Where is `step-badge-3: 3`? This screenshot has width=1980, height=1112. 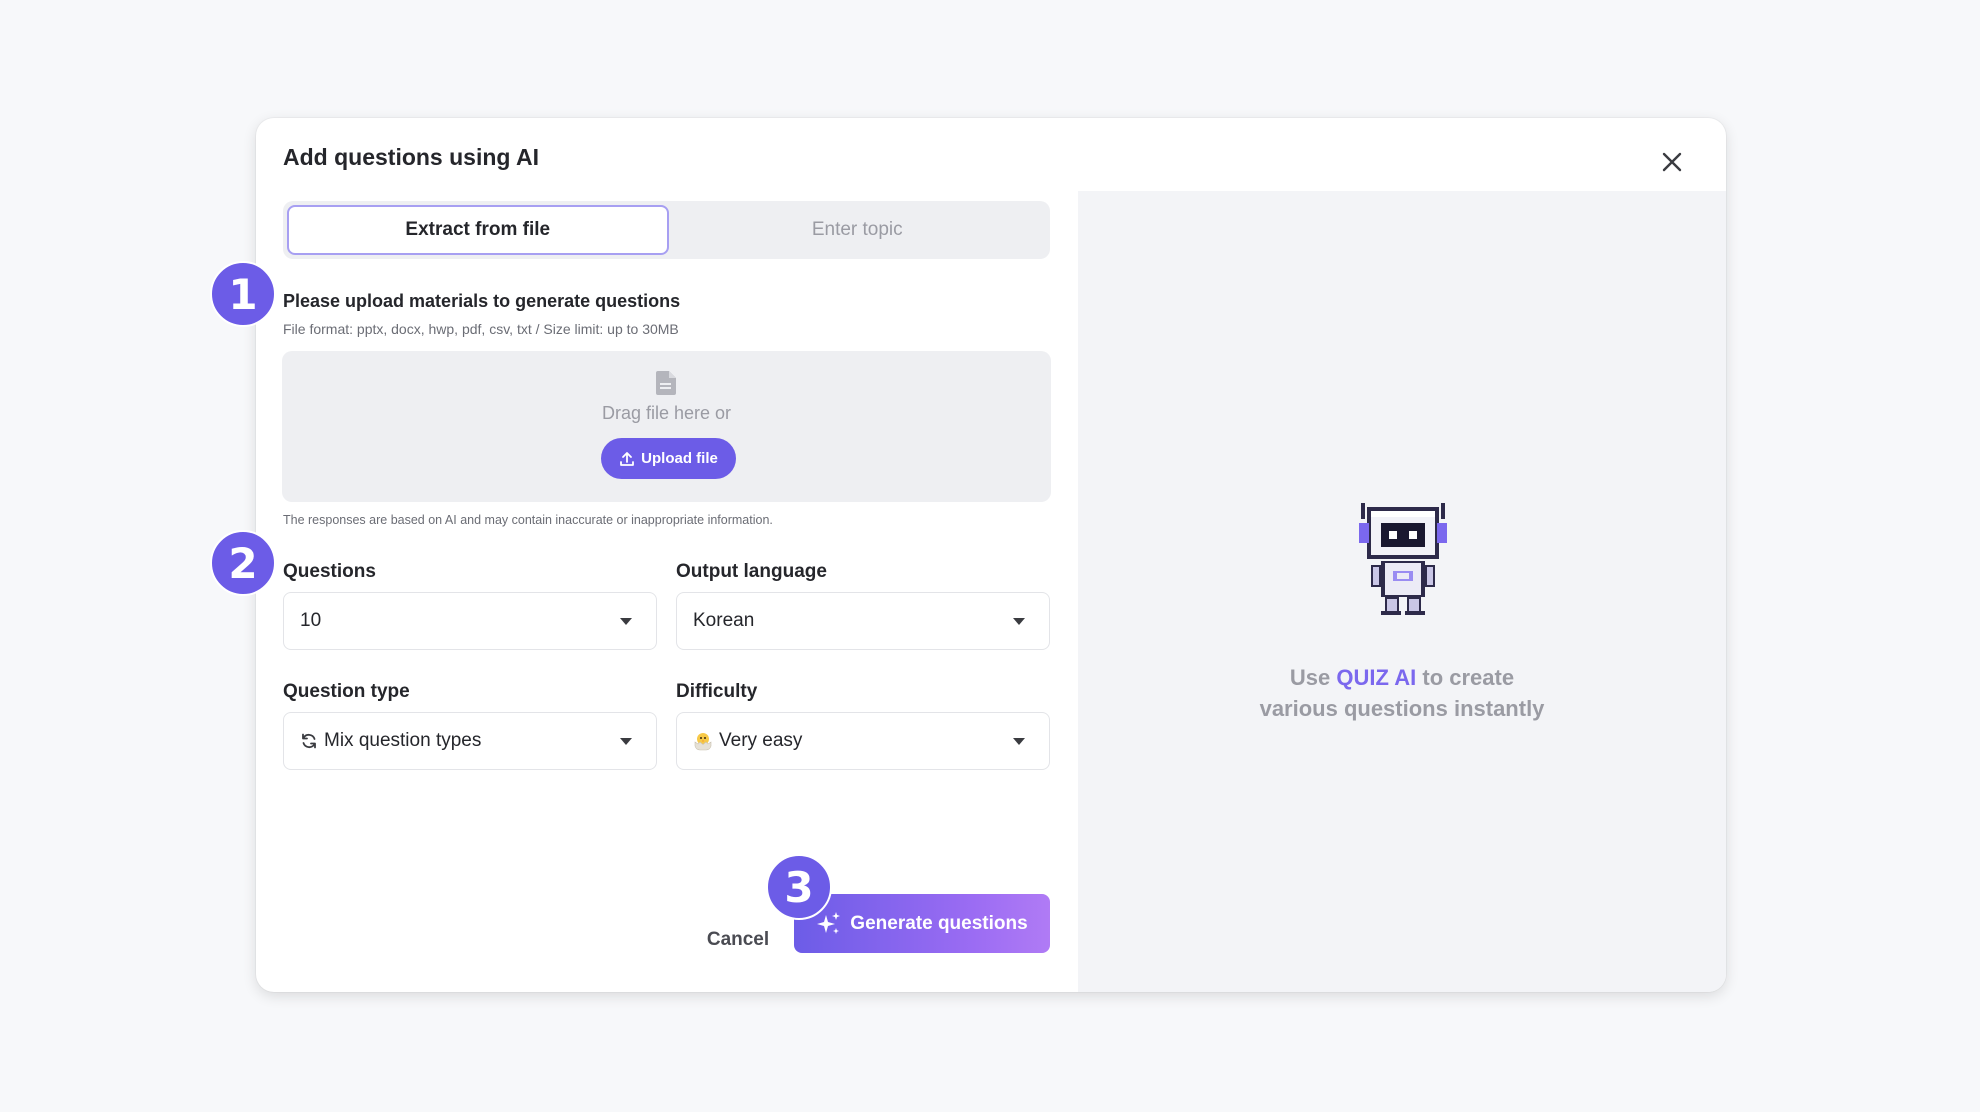
step-badge-3: 3 is located at coordinates (799, 887).